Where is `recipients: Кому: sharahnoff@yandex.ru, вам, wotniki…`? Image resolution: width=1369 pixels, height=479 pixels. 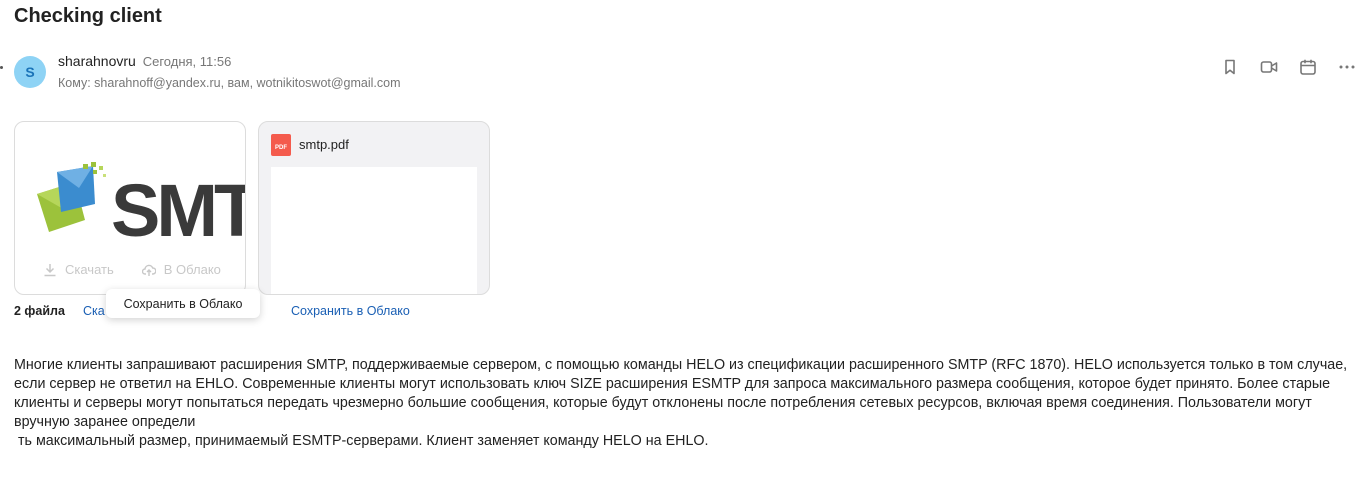 recipients: Кому: sharahnoff@yandex.ru, вам, wotniki… is located at coordinates (229, 83).